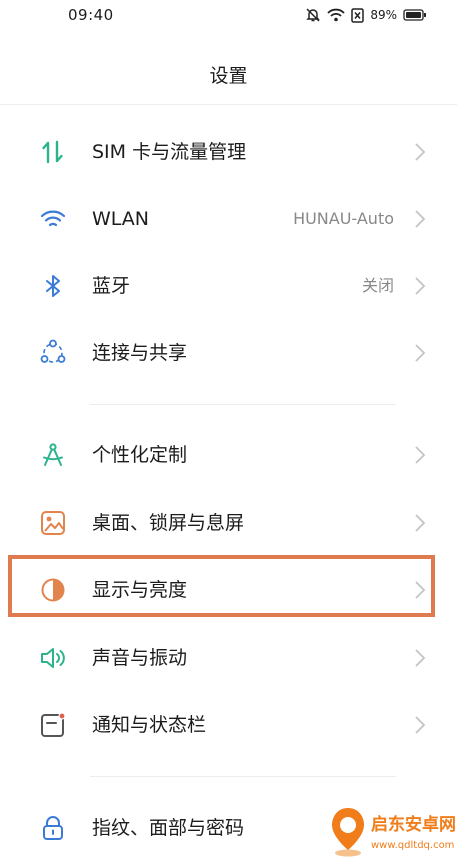 This screenshot has height=868, width=457. I want to click on wlan-network-value: HUNAU-Auto, so click(343, 218).